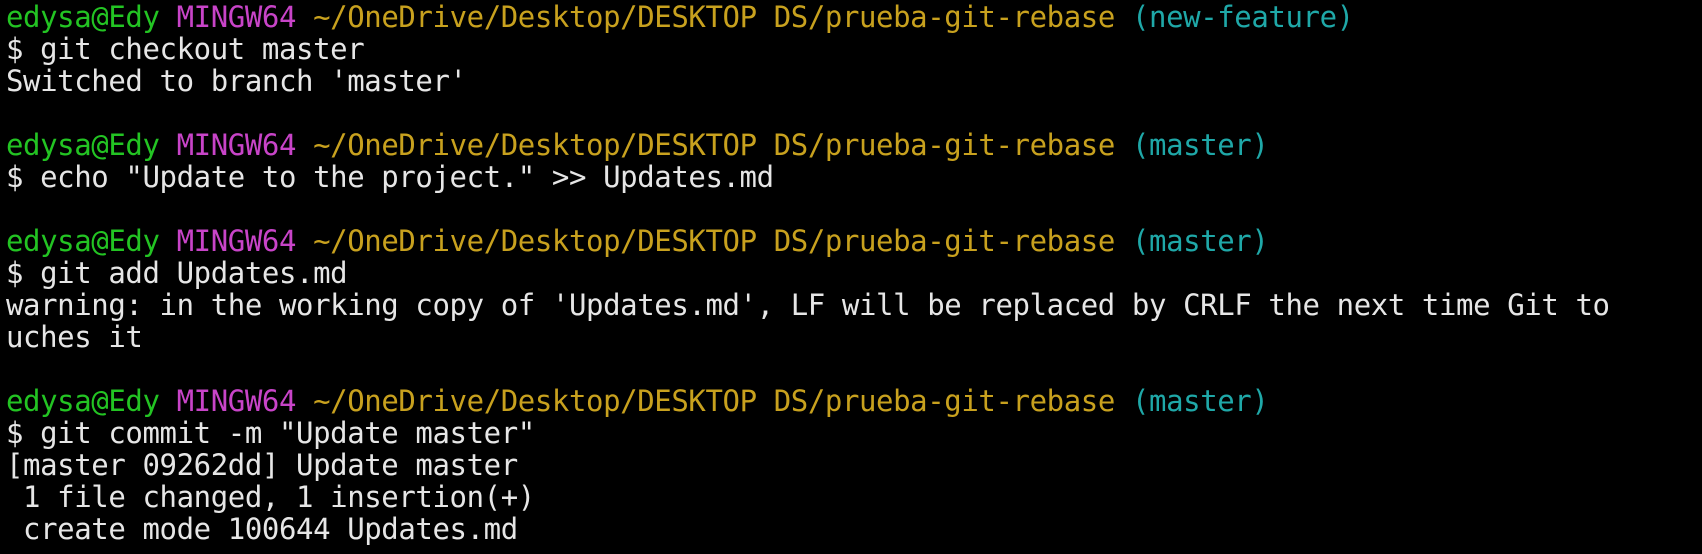 The image size is (1702, 554). Describe the element at coordinates (270, 497) in the screenshot. I see `output-line: 1 file changed, 1 insertion(+)` at that location.